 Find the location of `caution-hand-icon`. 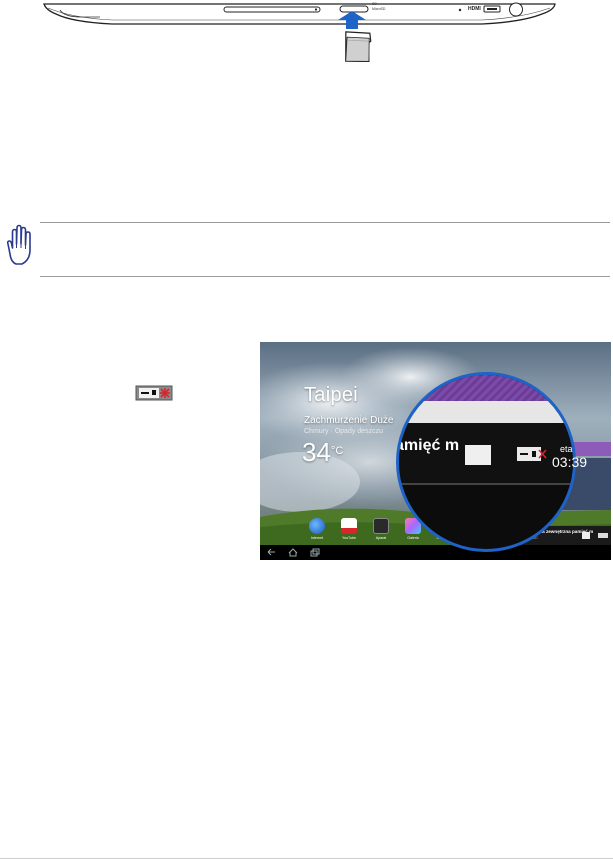

caution-hand-icon is located at coordinates (18, 245).